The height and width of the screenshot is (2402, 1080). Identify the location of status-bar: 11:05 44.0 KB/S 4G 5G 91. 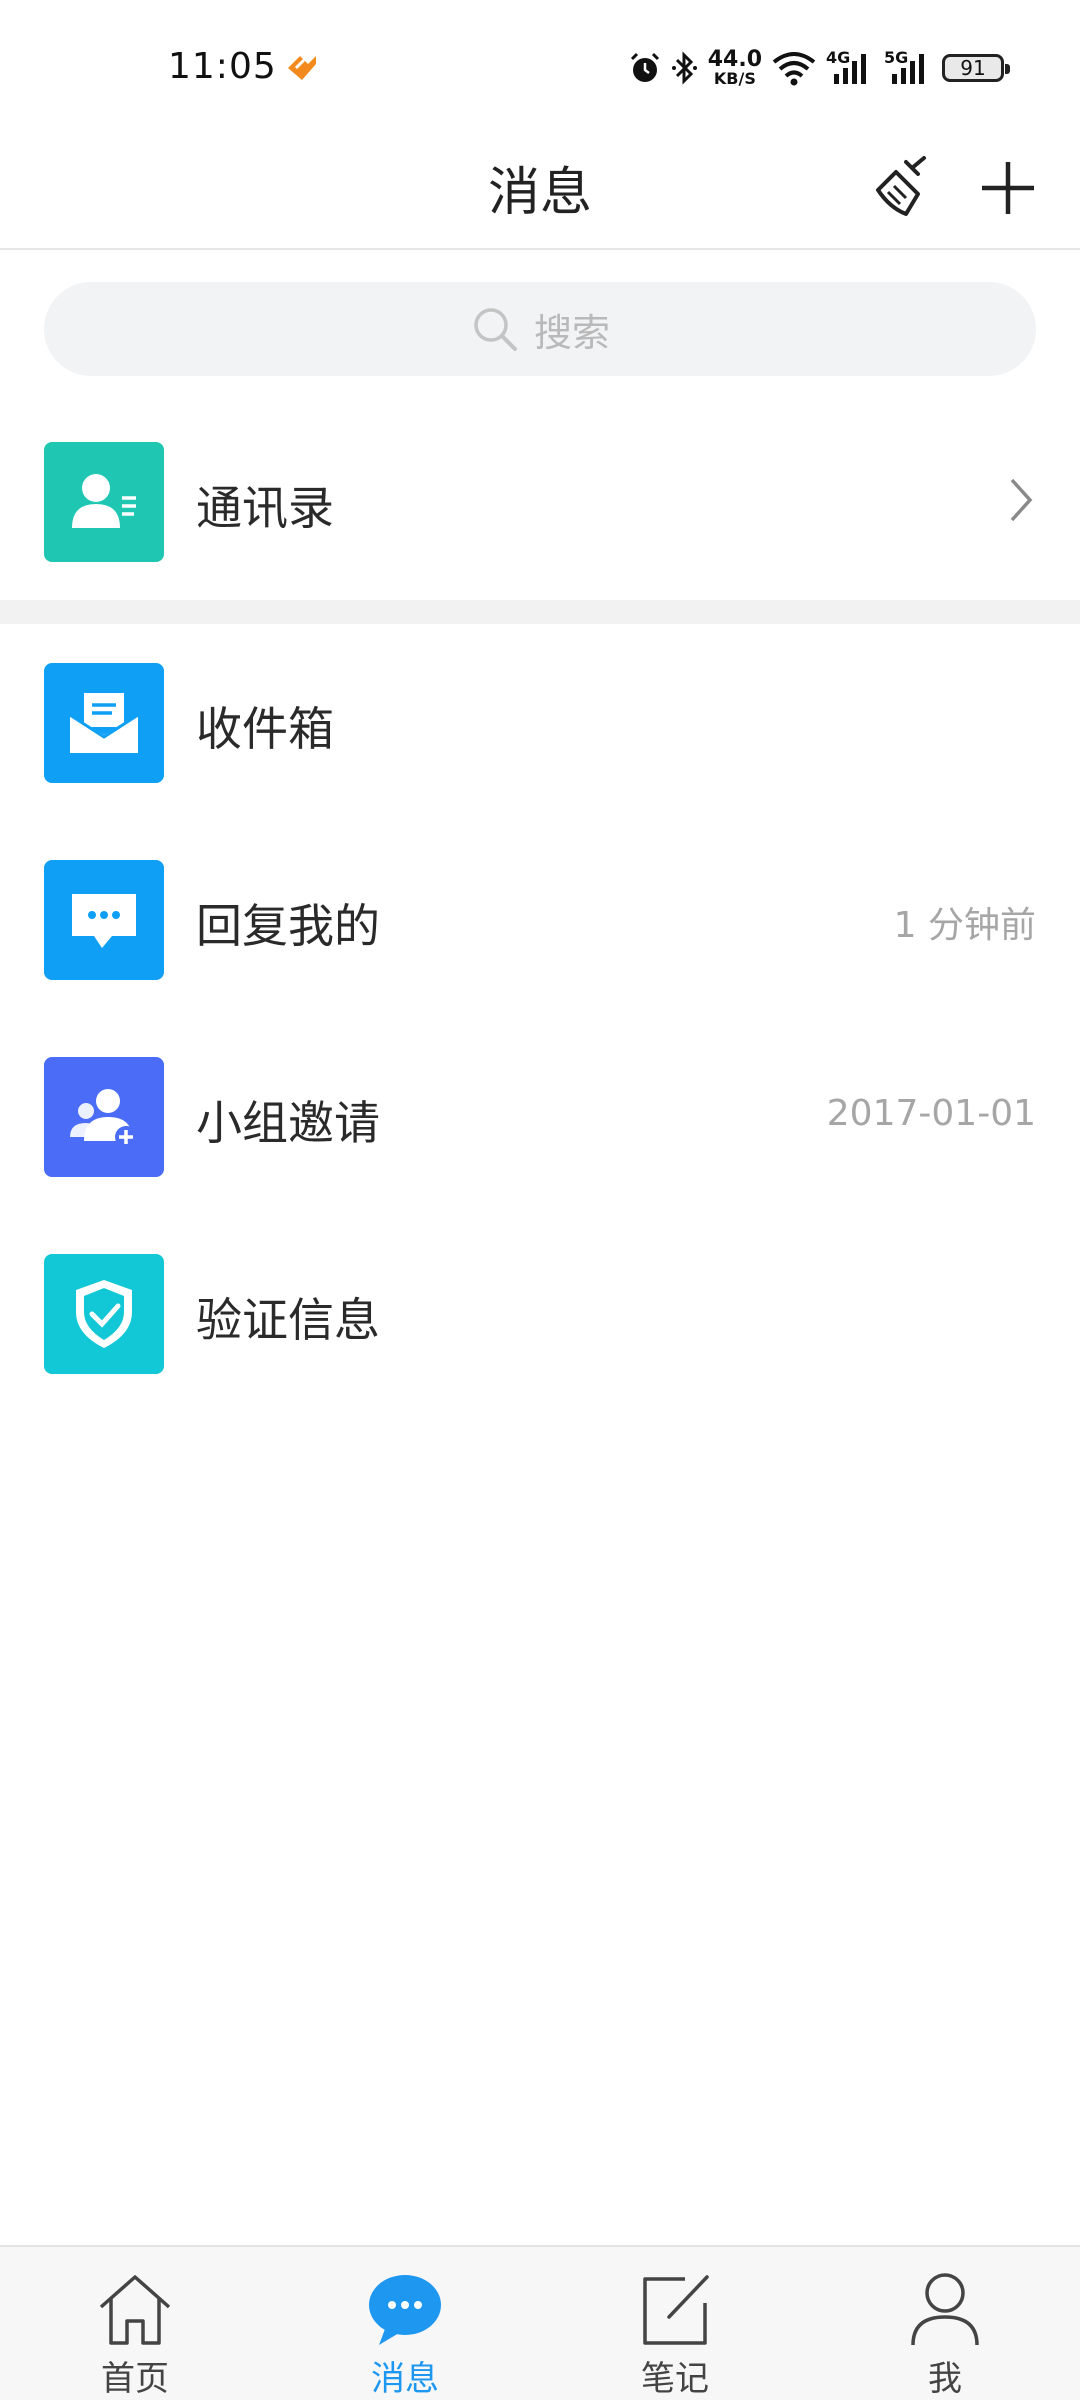
(540, 65).